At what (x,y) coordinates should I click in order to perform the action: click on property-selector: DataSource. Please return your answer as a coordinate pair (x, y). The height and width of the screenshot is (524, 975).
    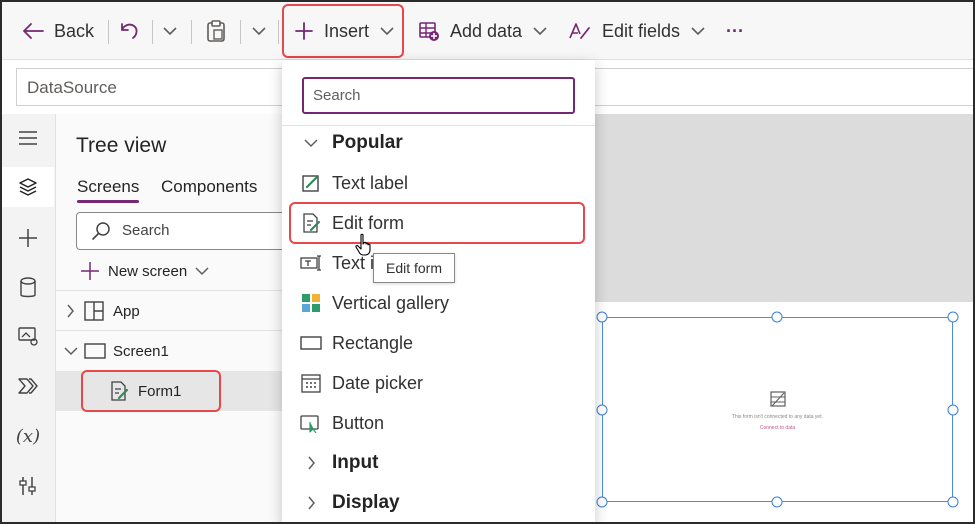
    Looking at the image, I should click on (72, 88).